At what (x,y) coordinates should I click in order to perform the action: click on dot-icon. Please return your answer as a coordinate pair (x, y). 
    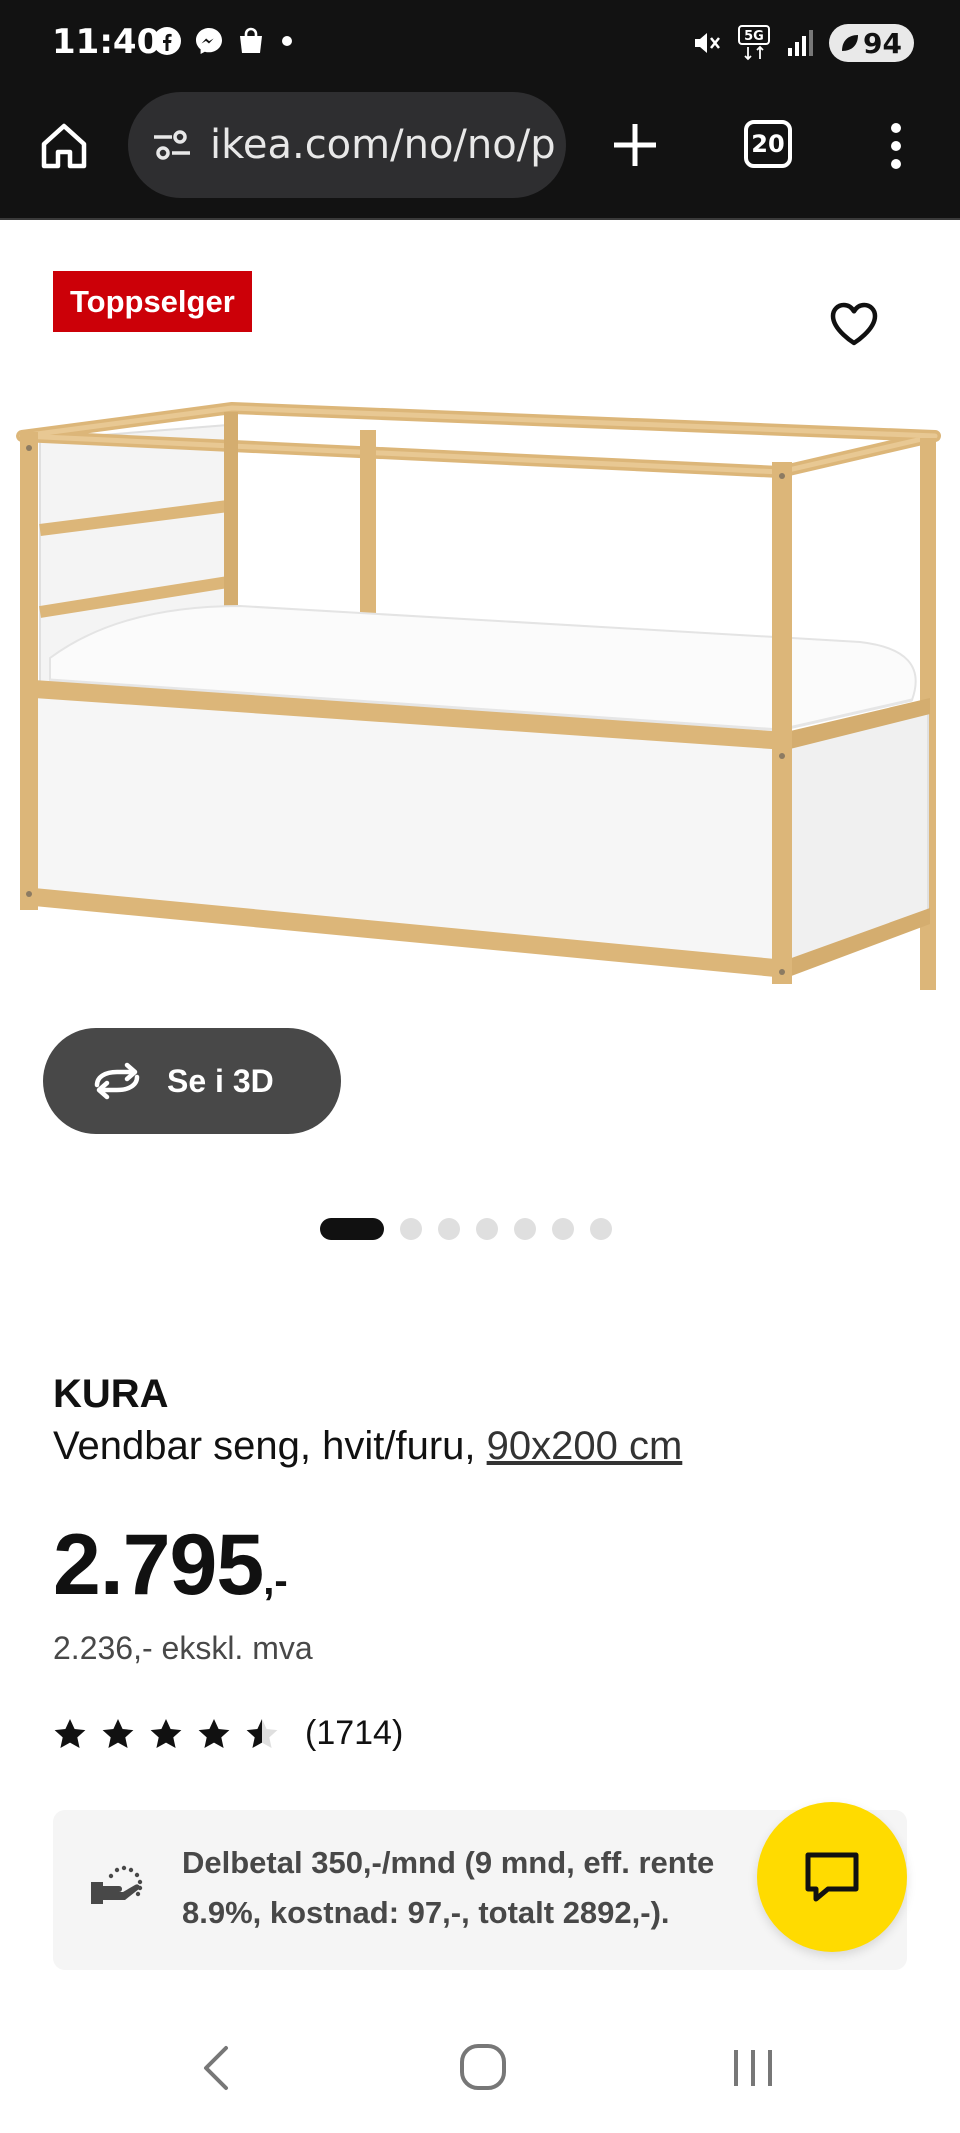
    Looking at the image, I should click on (287, 41).